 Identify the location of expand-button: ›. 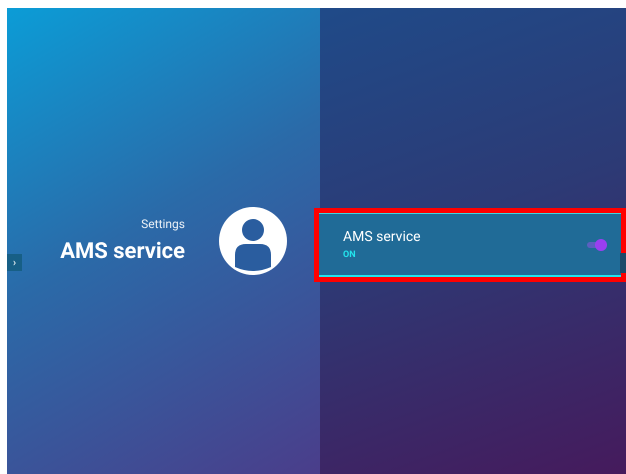
(14, 262).